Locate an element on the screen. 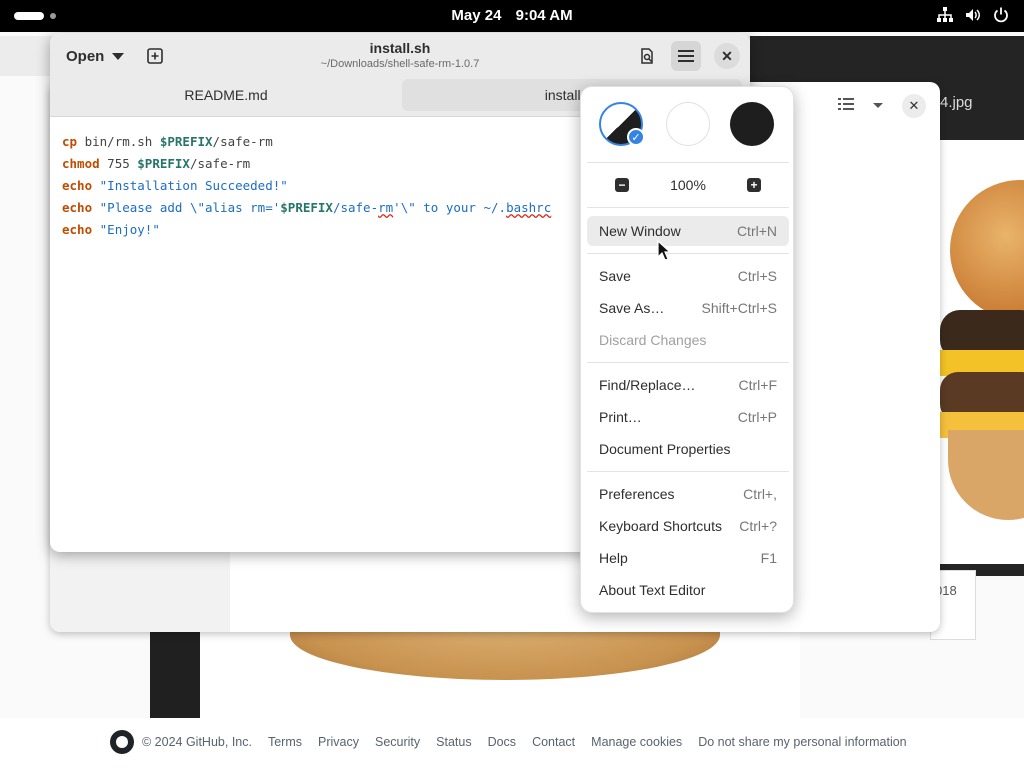 The image size is (1024, 768). menu-item-preferences: Preferences Ctrl+, is located at coordinates (688, 494).